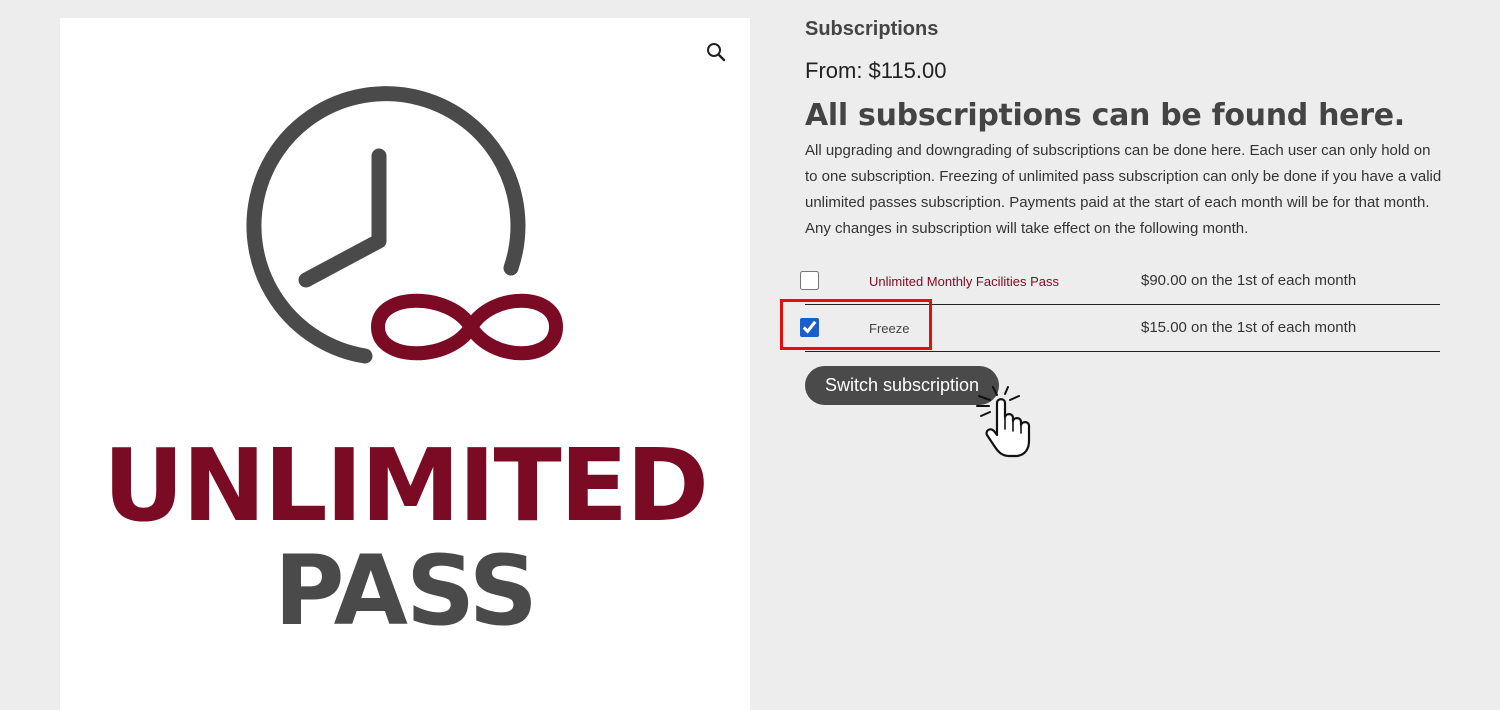 This screenshot has width=1500, height=710. What do you see at coordinates (1003, 422) in the screenshot?
I see `pointer-hand-icon` at bounding box center [1003, 422].